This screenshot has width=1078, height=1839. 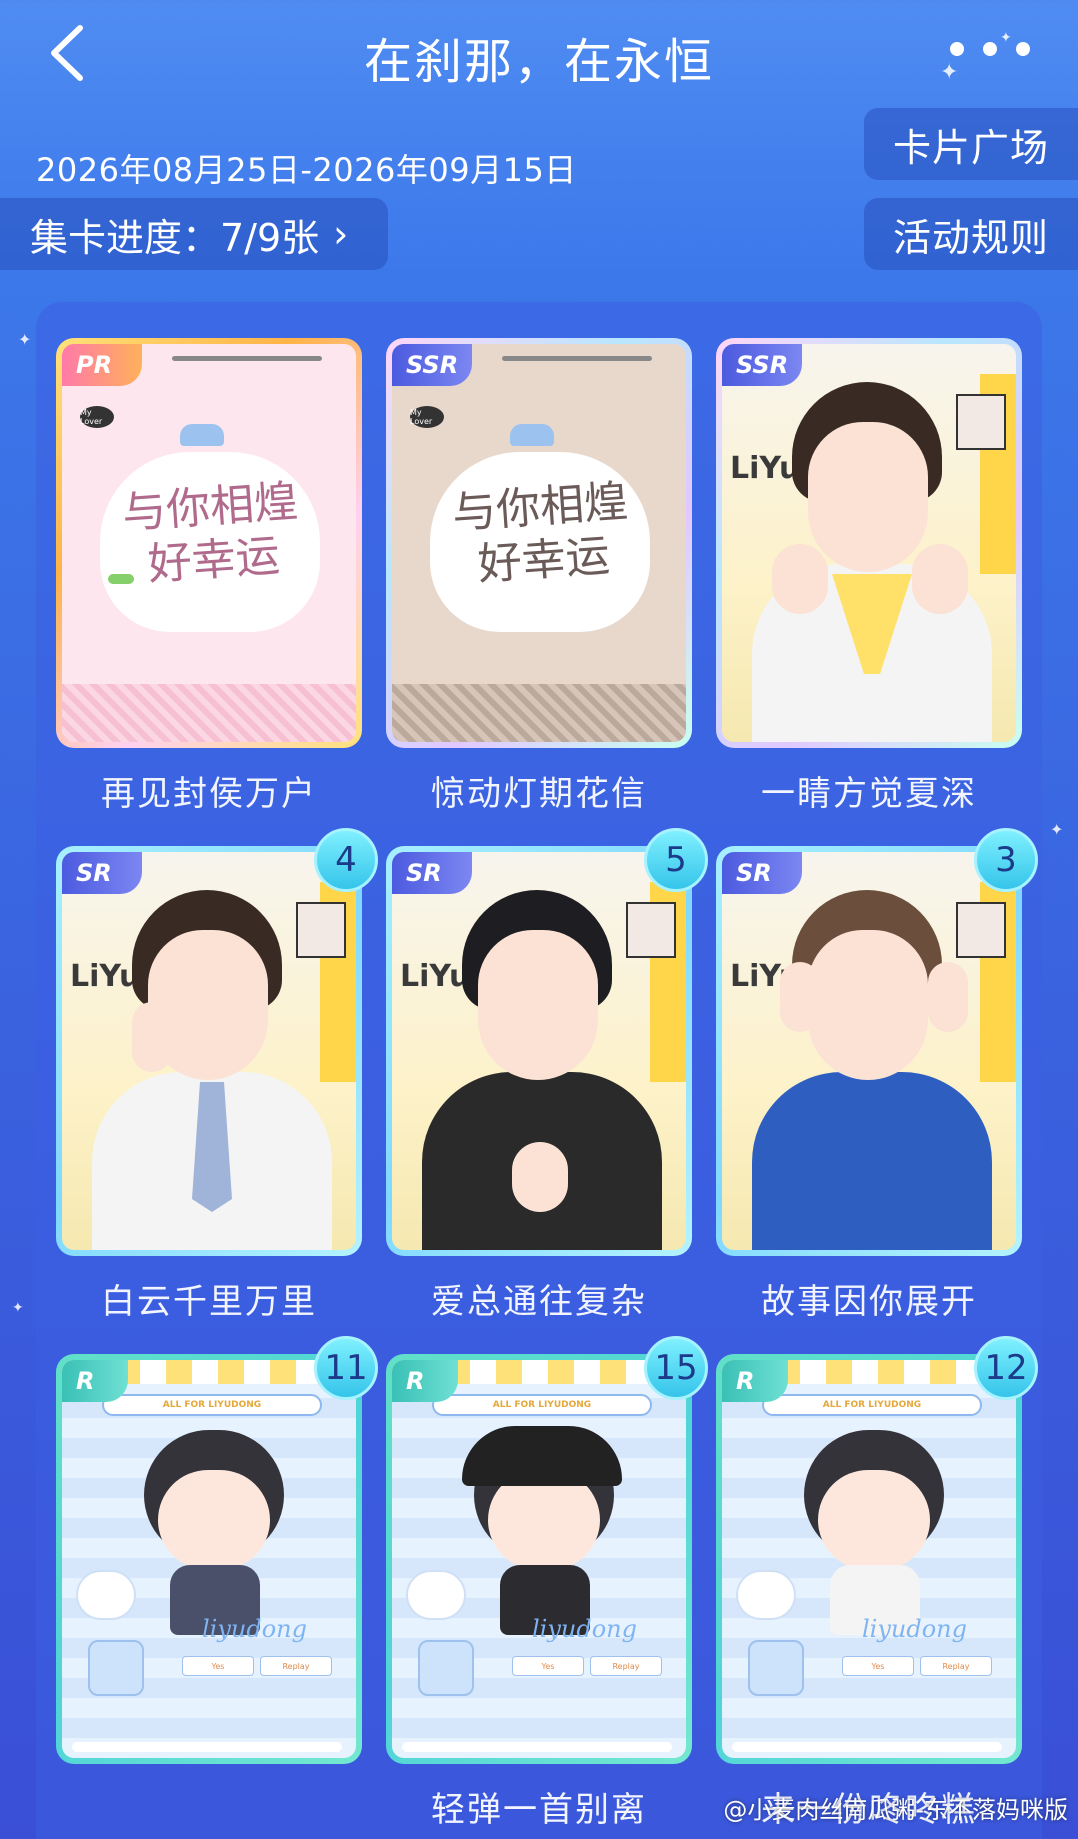 I want to click on card-count-badge: 5, so click(x=676, y=860).